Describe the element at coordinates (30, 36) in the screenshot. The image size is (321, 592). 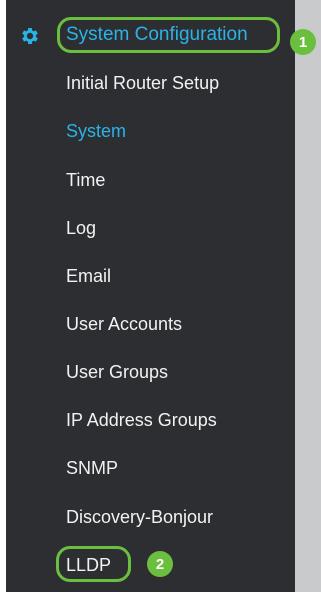
I see `gear-icon` at that location.